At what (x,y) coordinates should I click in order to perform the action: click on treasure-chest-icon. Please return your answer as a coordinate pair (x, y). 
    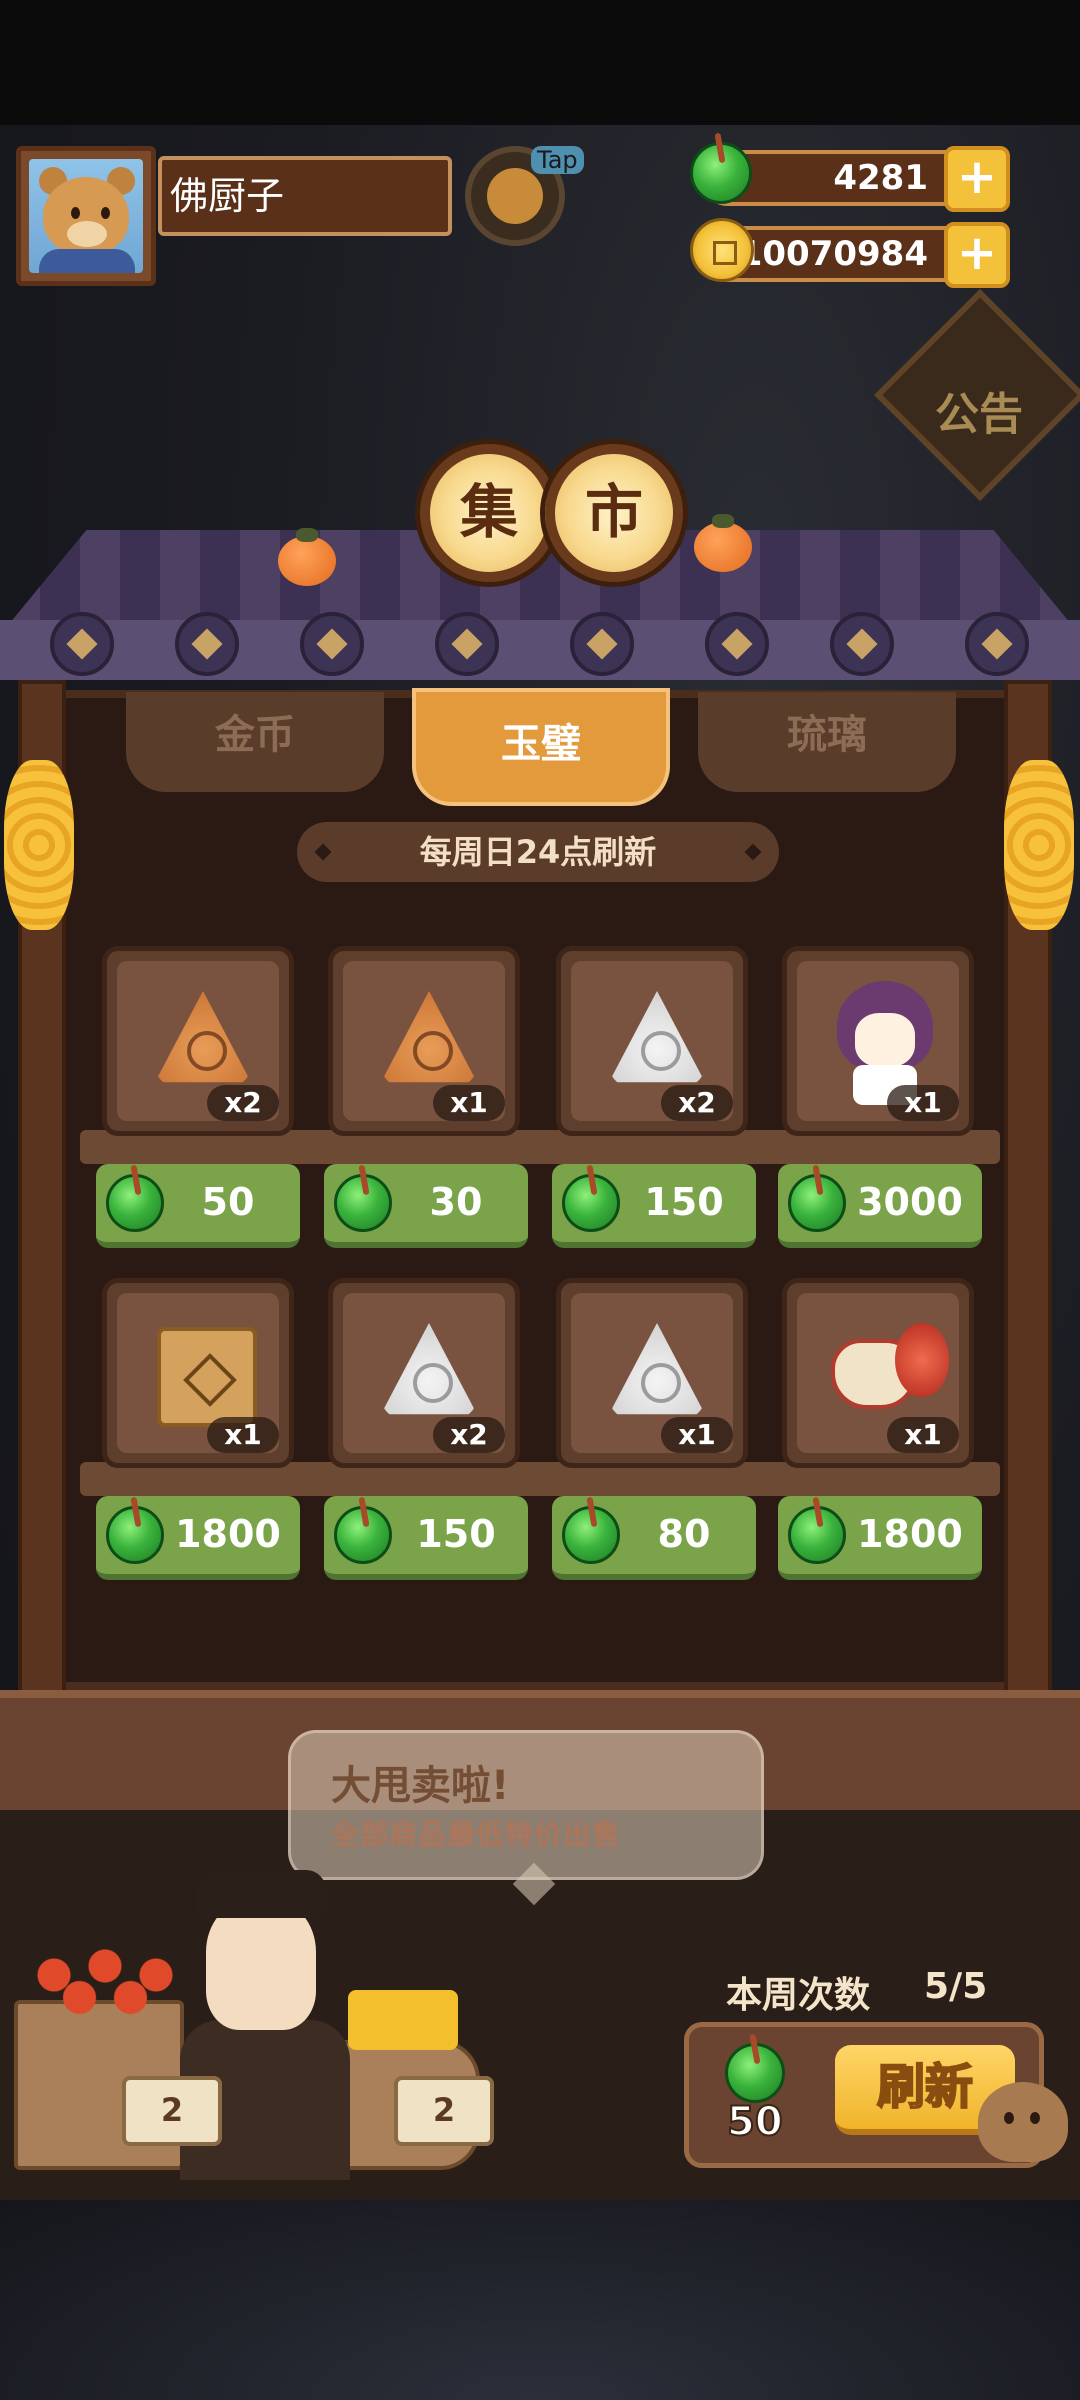
    Looking at the image, I should click on (207, 1377).